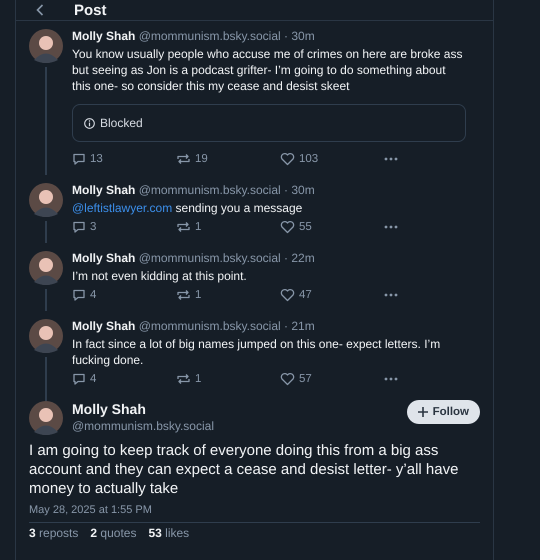  What do you see at coordinates (122, 208) in the screenshot?
I see `mention-link: @leftistlawyer.com` at bounding box center [122, 208].